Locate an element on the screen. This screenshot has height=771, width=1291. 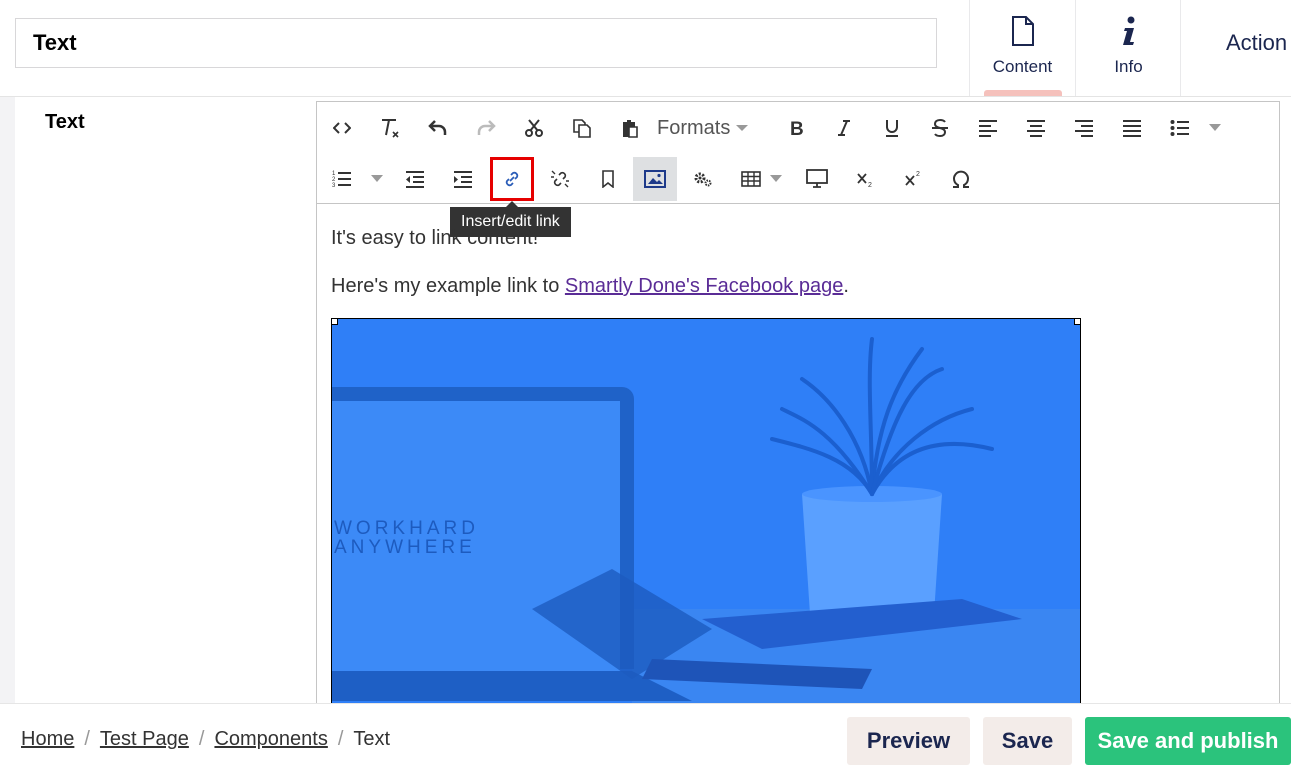
active-tab-indicator is located at coordinates (1023, 93).